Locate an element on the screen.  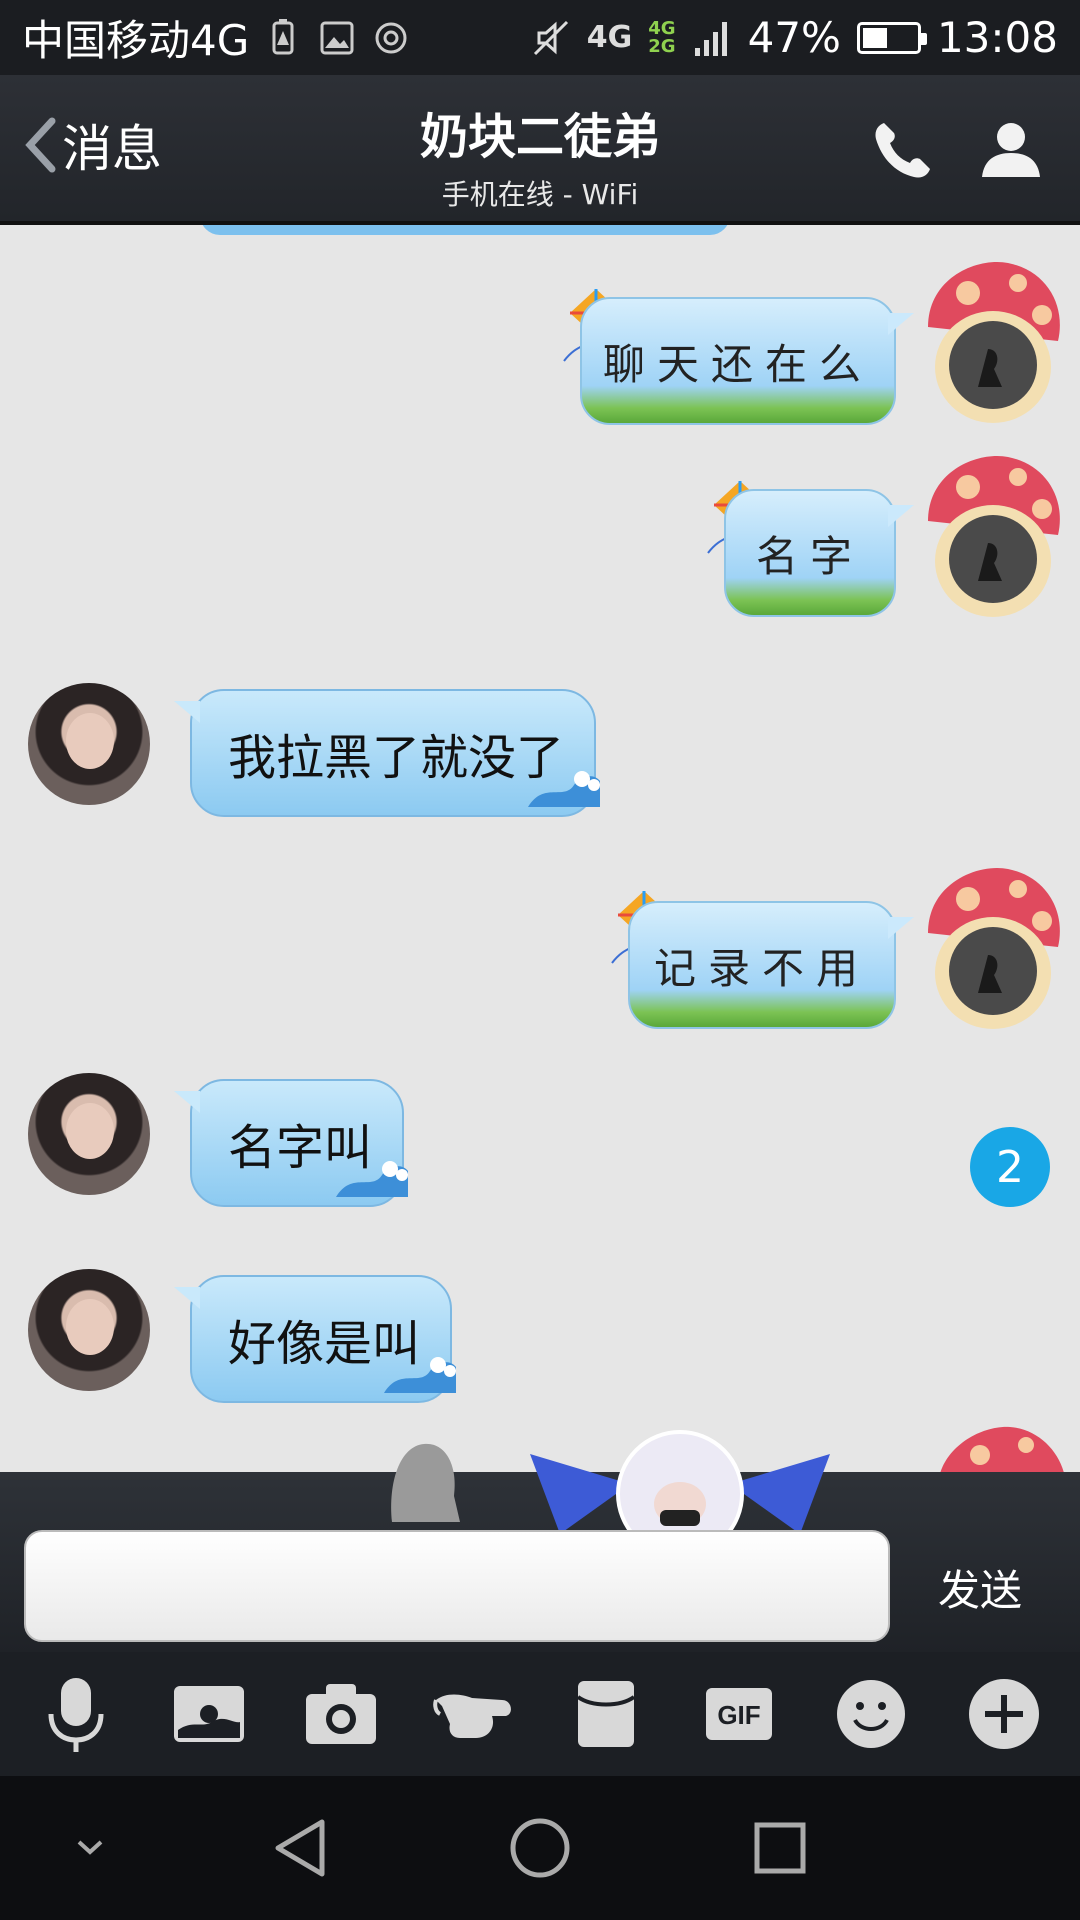
message-row: 名字 is located at coordinates (540, 516).